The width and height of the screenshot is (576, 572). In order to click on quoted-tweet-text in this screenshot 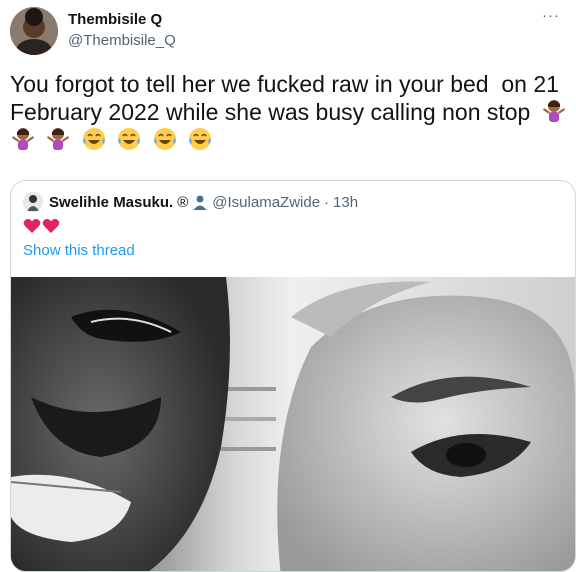, I will do `click(42, 227)`.